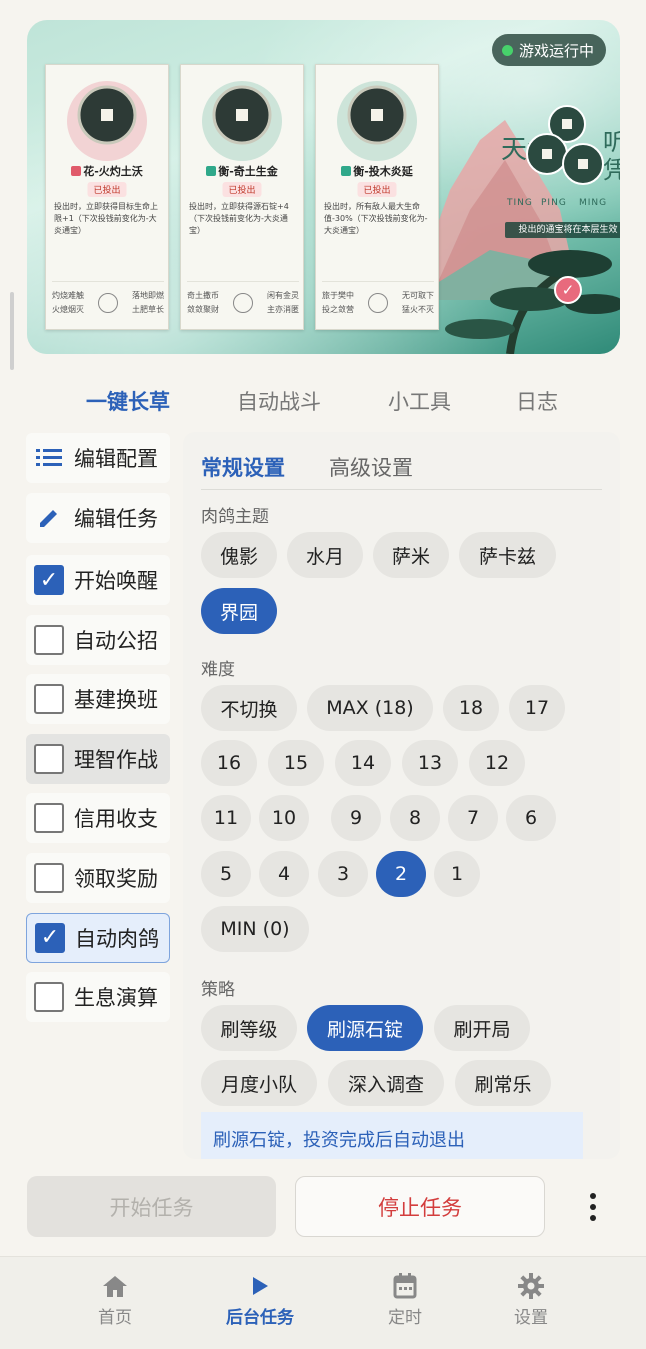 The width and height of the screenshot is (646, 1349). I want to click on tab-one-click: 一键长草, so click(128, 401).